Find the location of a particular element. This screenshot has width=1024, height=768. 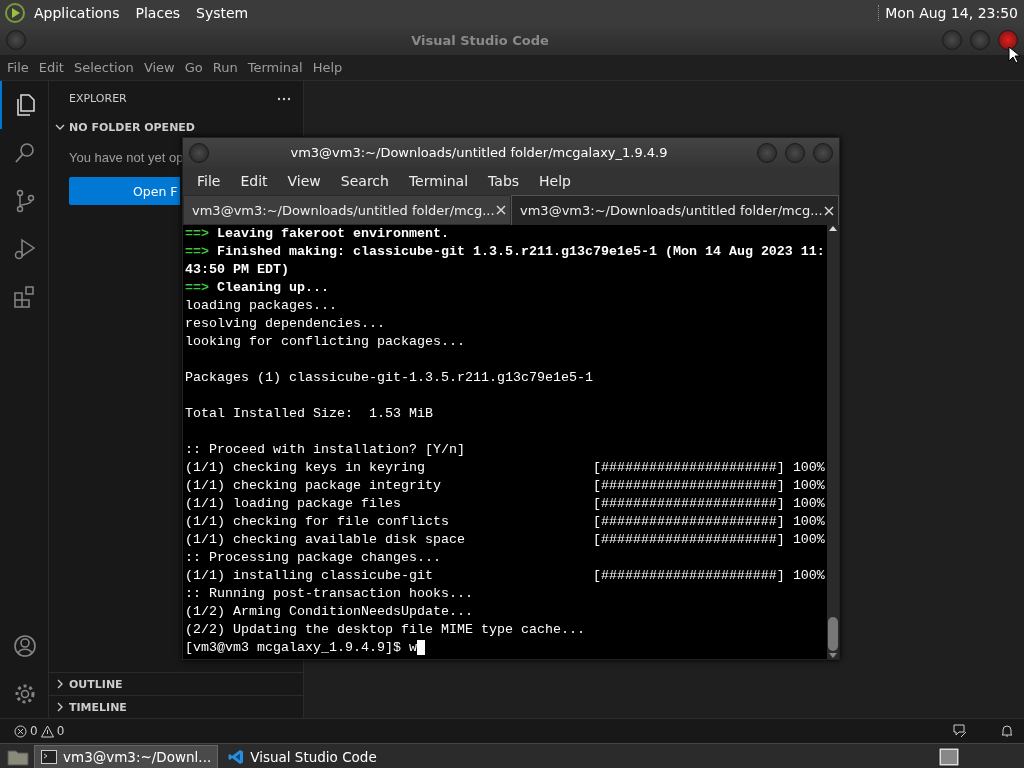

menu-item: Run is located at coordinates (225, 67).